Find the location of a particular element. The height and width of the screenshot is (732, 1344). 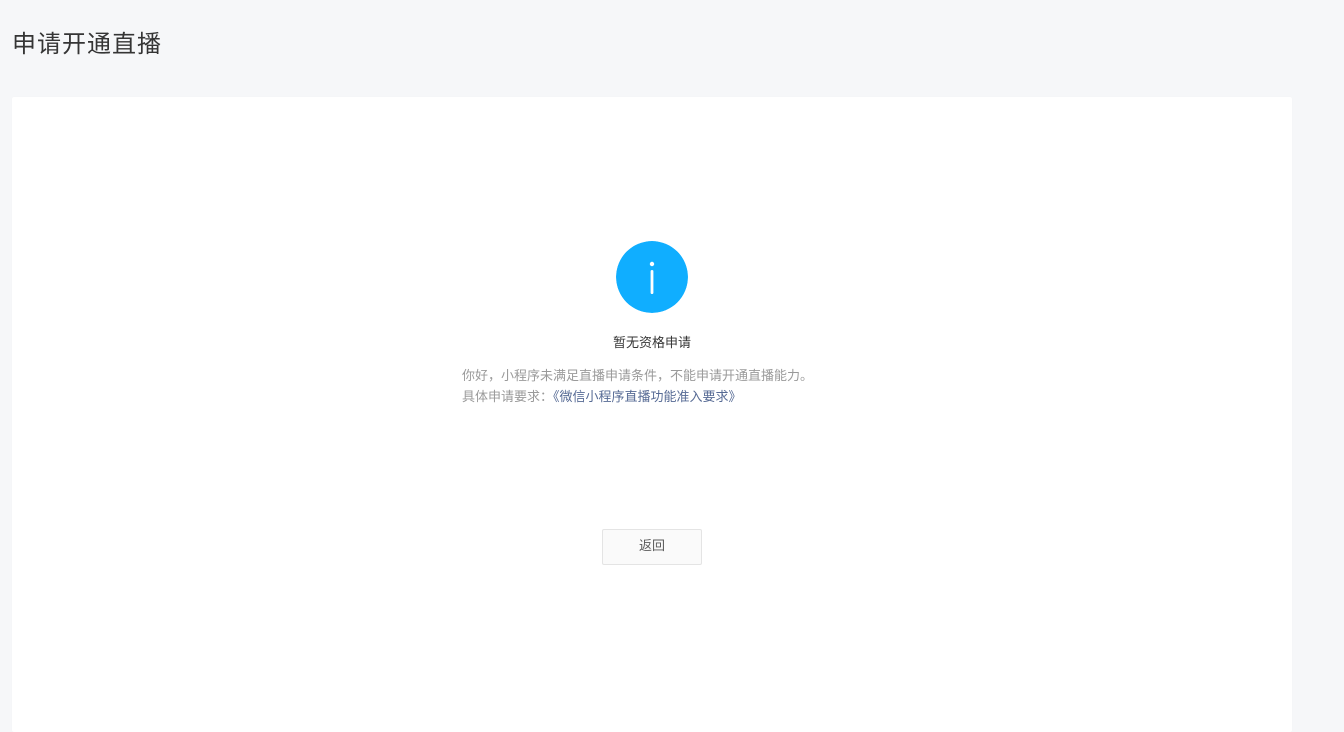

description-line: 你好，小程序未满足直播申请条件，不能申请开通直播能力。 is located at coordinates (638, 376).